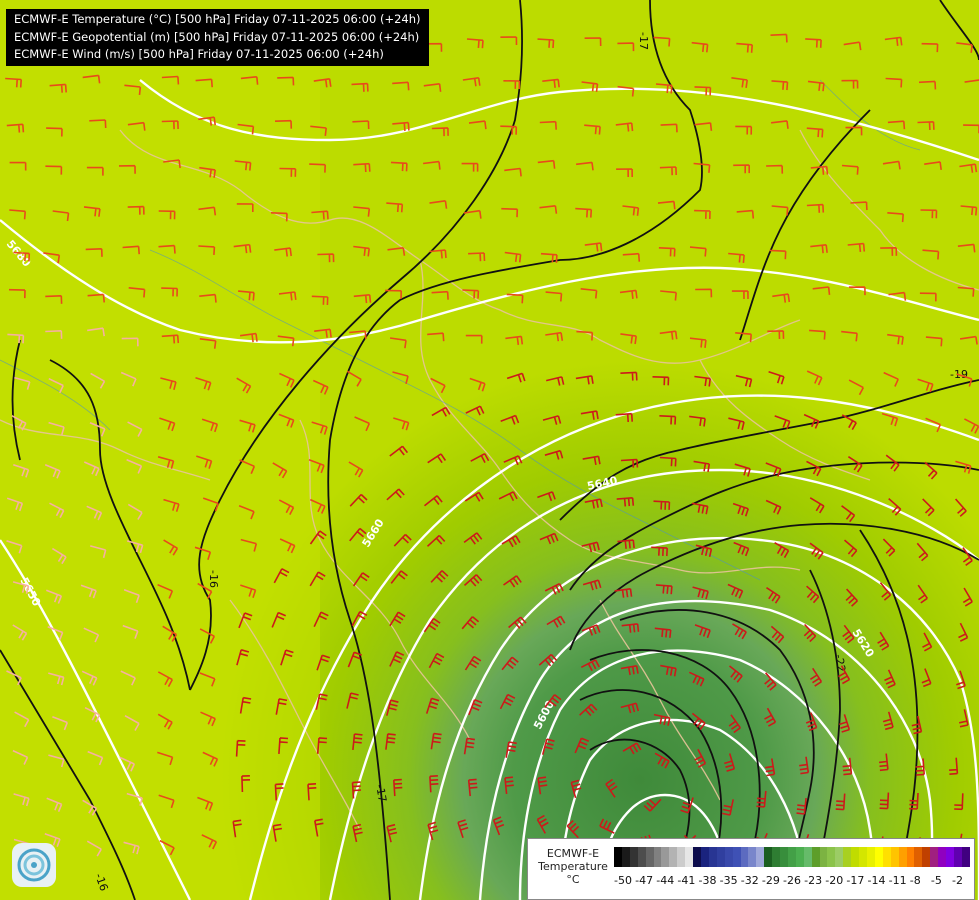 This screenshot has width=979, height=900. Describe the element at coordinates (686, 880) in the screenshot. I see `legend-tick: -41` at that location.